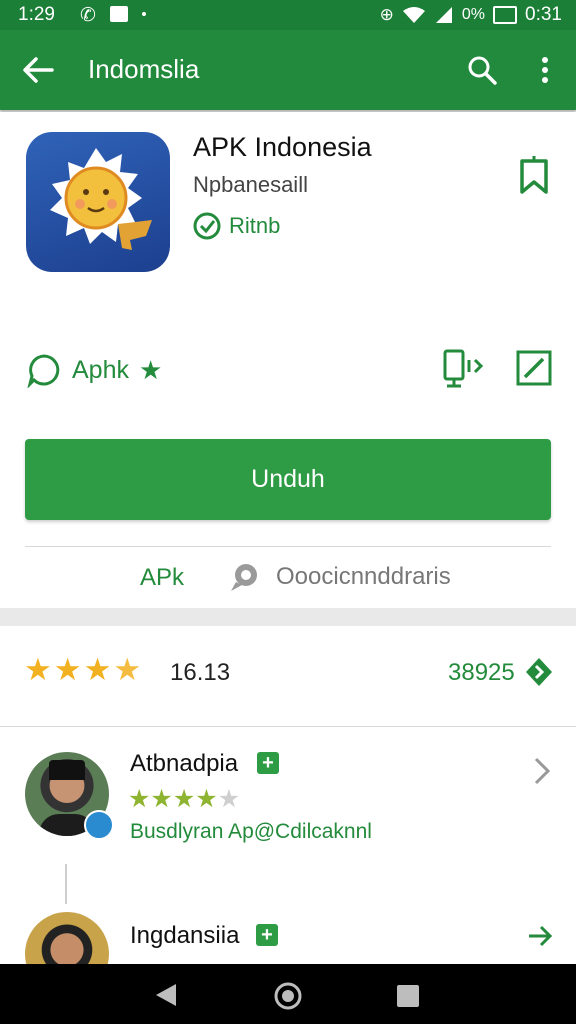 The height and width of the screenshot is (1024, 576). I want to click on edit-icon, so click(534, 368).